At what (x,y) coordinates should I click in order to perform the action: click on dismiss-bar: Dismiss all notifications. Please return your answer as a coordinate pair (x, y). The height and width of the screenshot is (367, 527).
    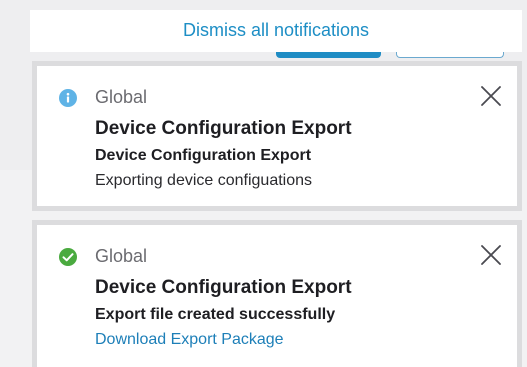
    Looking at the image, I should click on (276, 31).